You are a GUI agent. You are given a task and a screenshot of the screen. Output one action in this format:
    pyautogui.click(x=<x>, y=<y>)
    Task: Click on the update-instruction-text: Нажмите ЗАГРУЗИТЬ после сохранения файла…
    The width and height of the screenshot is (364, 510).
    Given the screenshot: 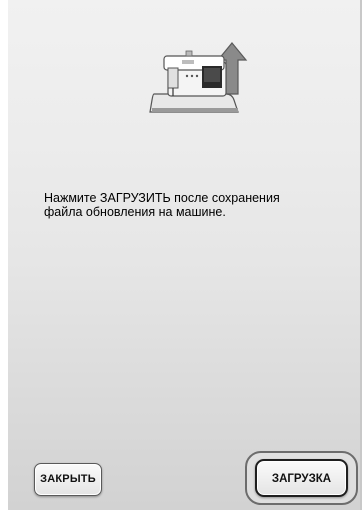 What is the action you would take?
    pyautogui.click(x=194, y=205)
    